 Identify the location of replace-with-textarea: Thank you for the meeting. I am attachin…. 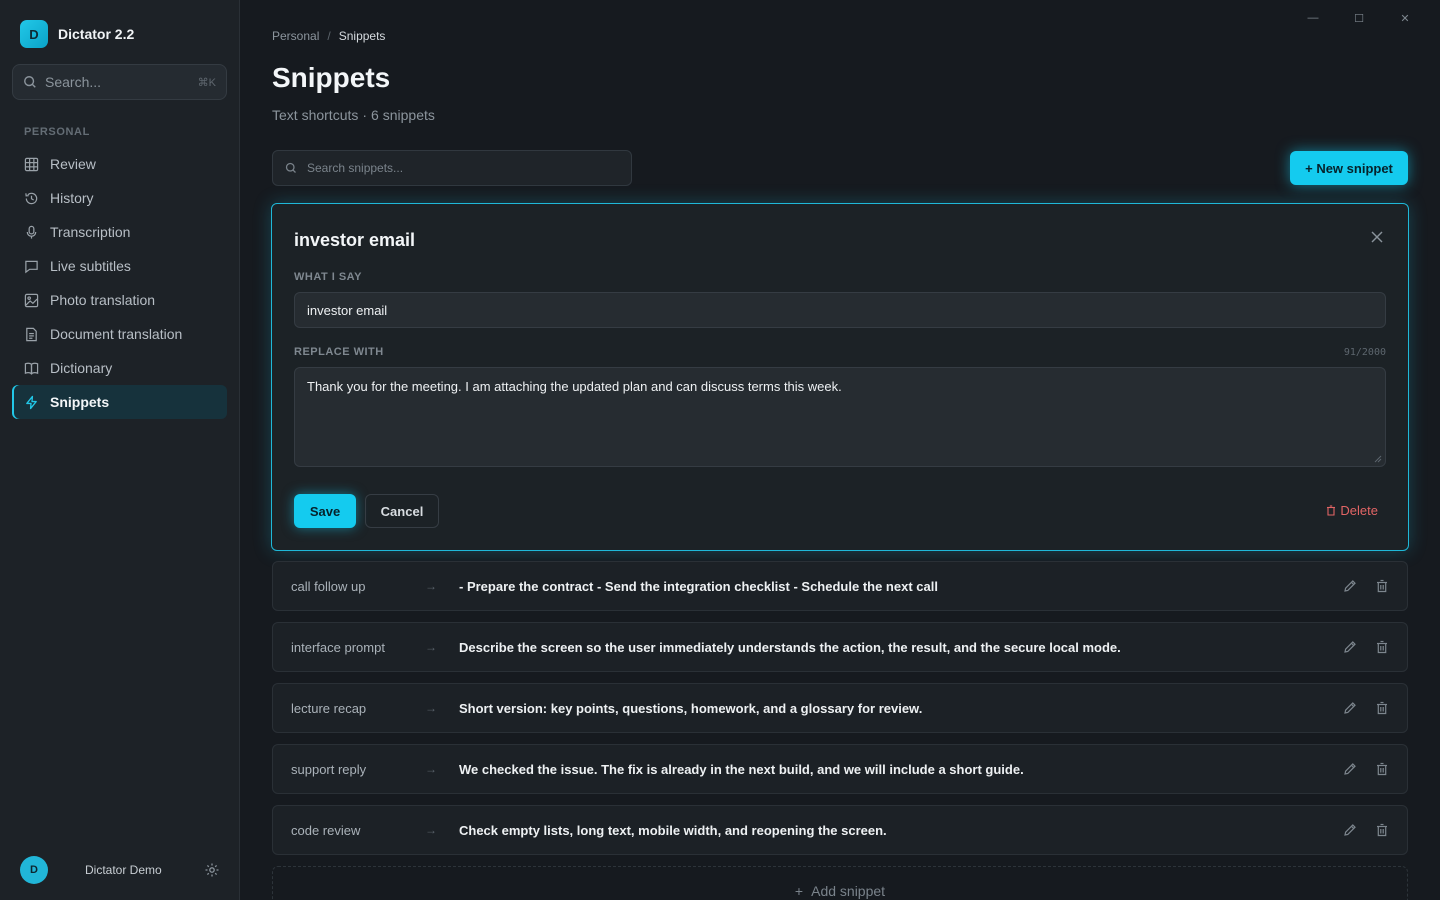
(840, 417).